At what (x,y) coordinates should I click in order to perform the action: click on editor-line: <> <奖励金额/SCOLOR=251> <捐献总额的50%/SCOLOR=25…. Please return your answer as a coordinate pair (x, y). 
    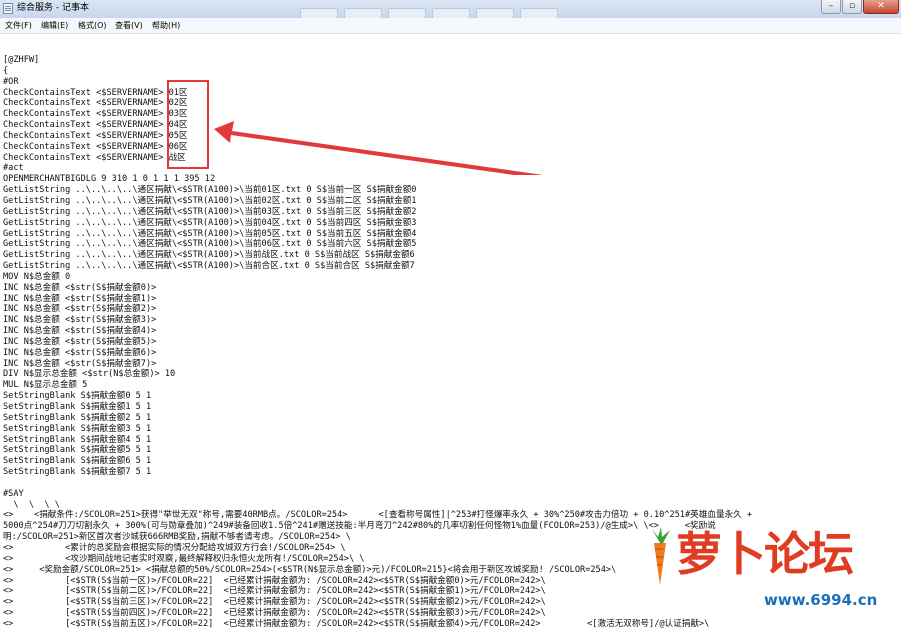
    Looking at the image, I should click on (310, 569).